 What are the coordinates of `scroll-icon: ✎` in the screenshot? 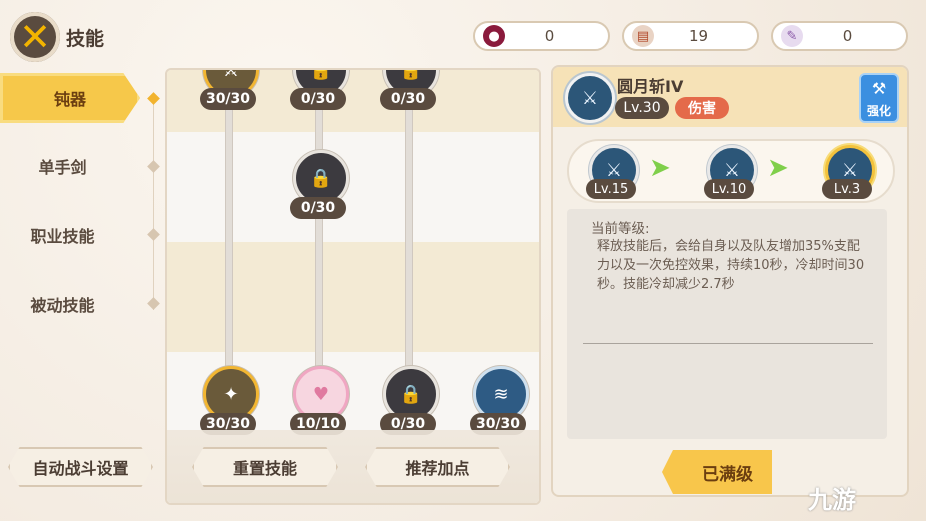 It's located at (792, 36).